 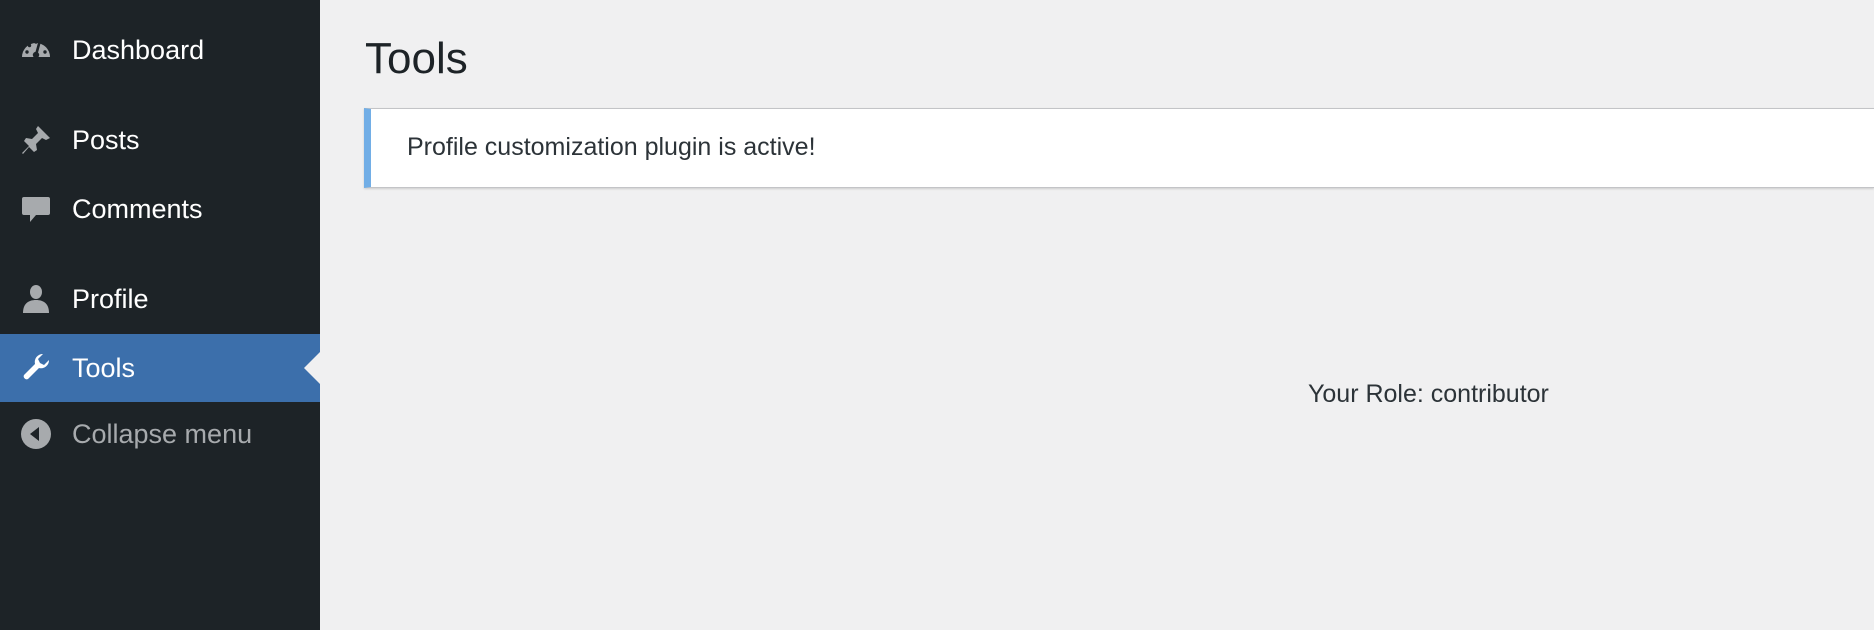 I want to click on sidebar-item-comments: Comments, so click(x=160, y=209).